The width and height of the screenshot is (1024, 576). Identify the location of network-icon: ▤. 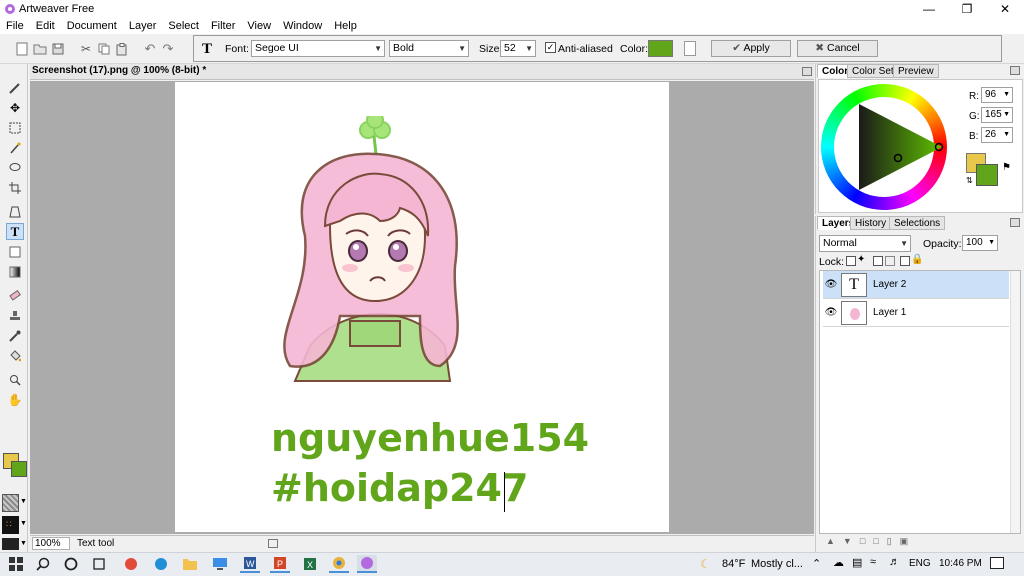
(857, 562).